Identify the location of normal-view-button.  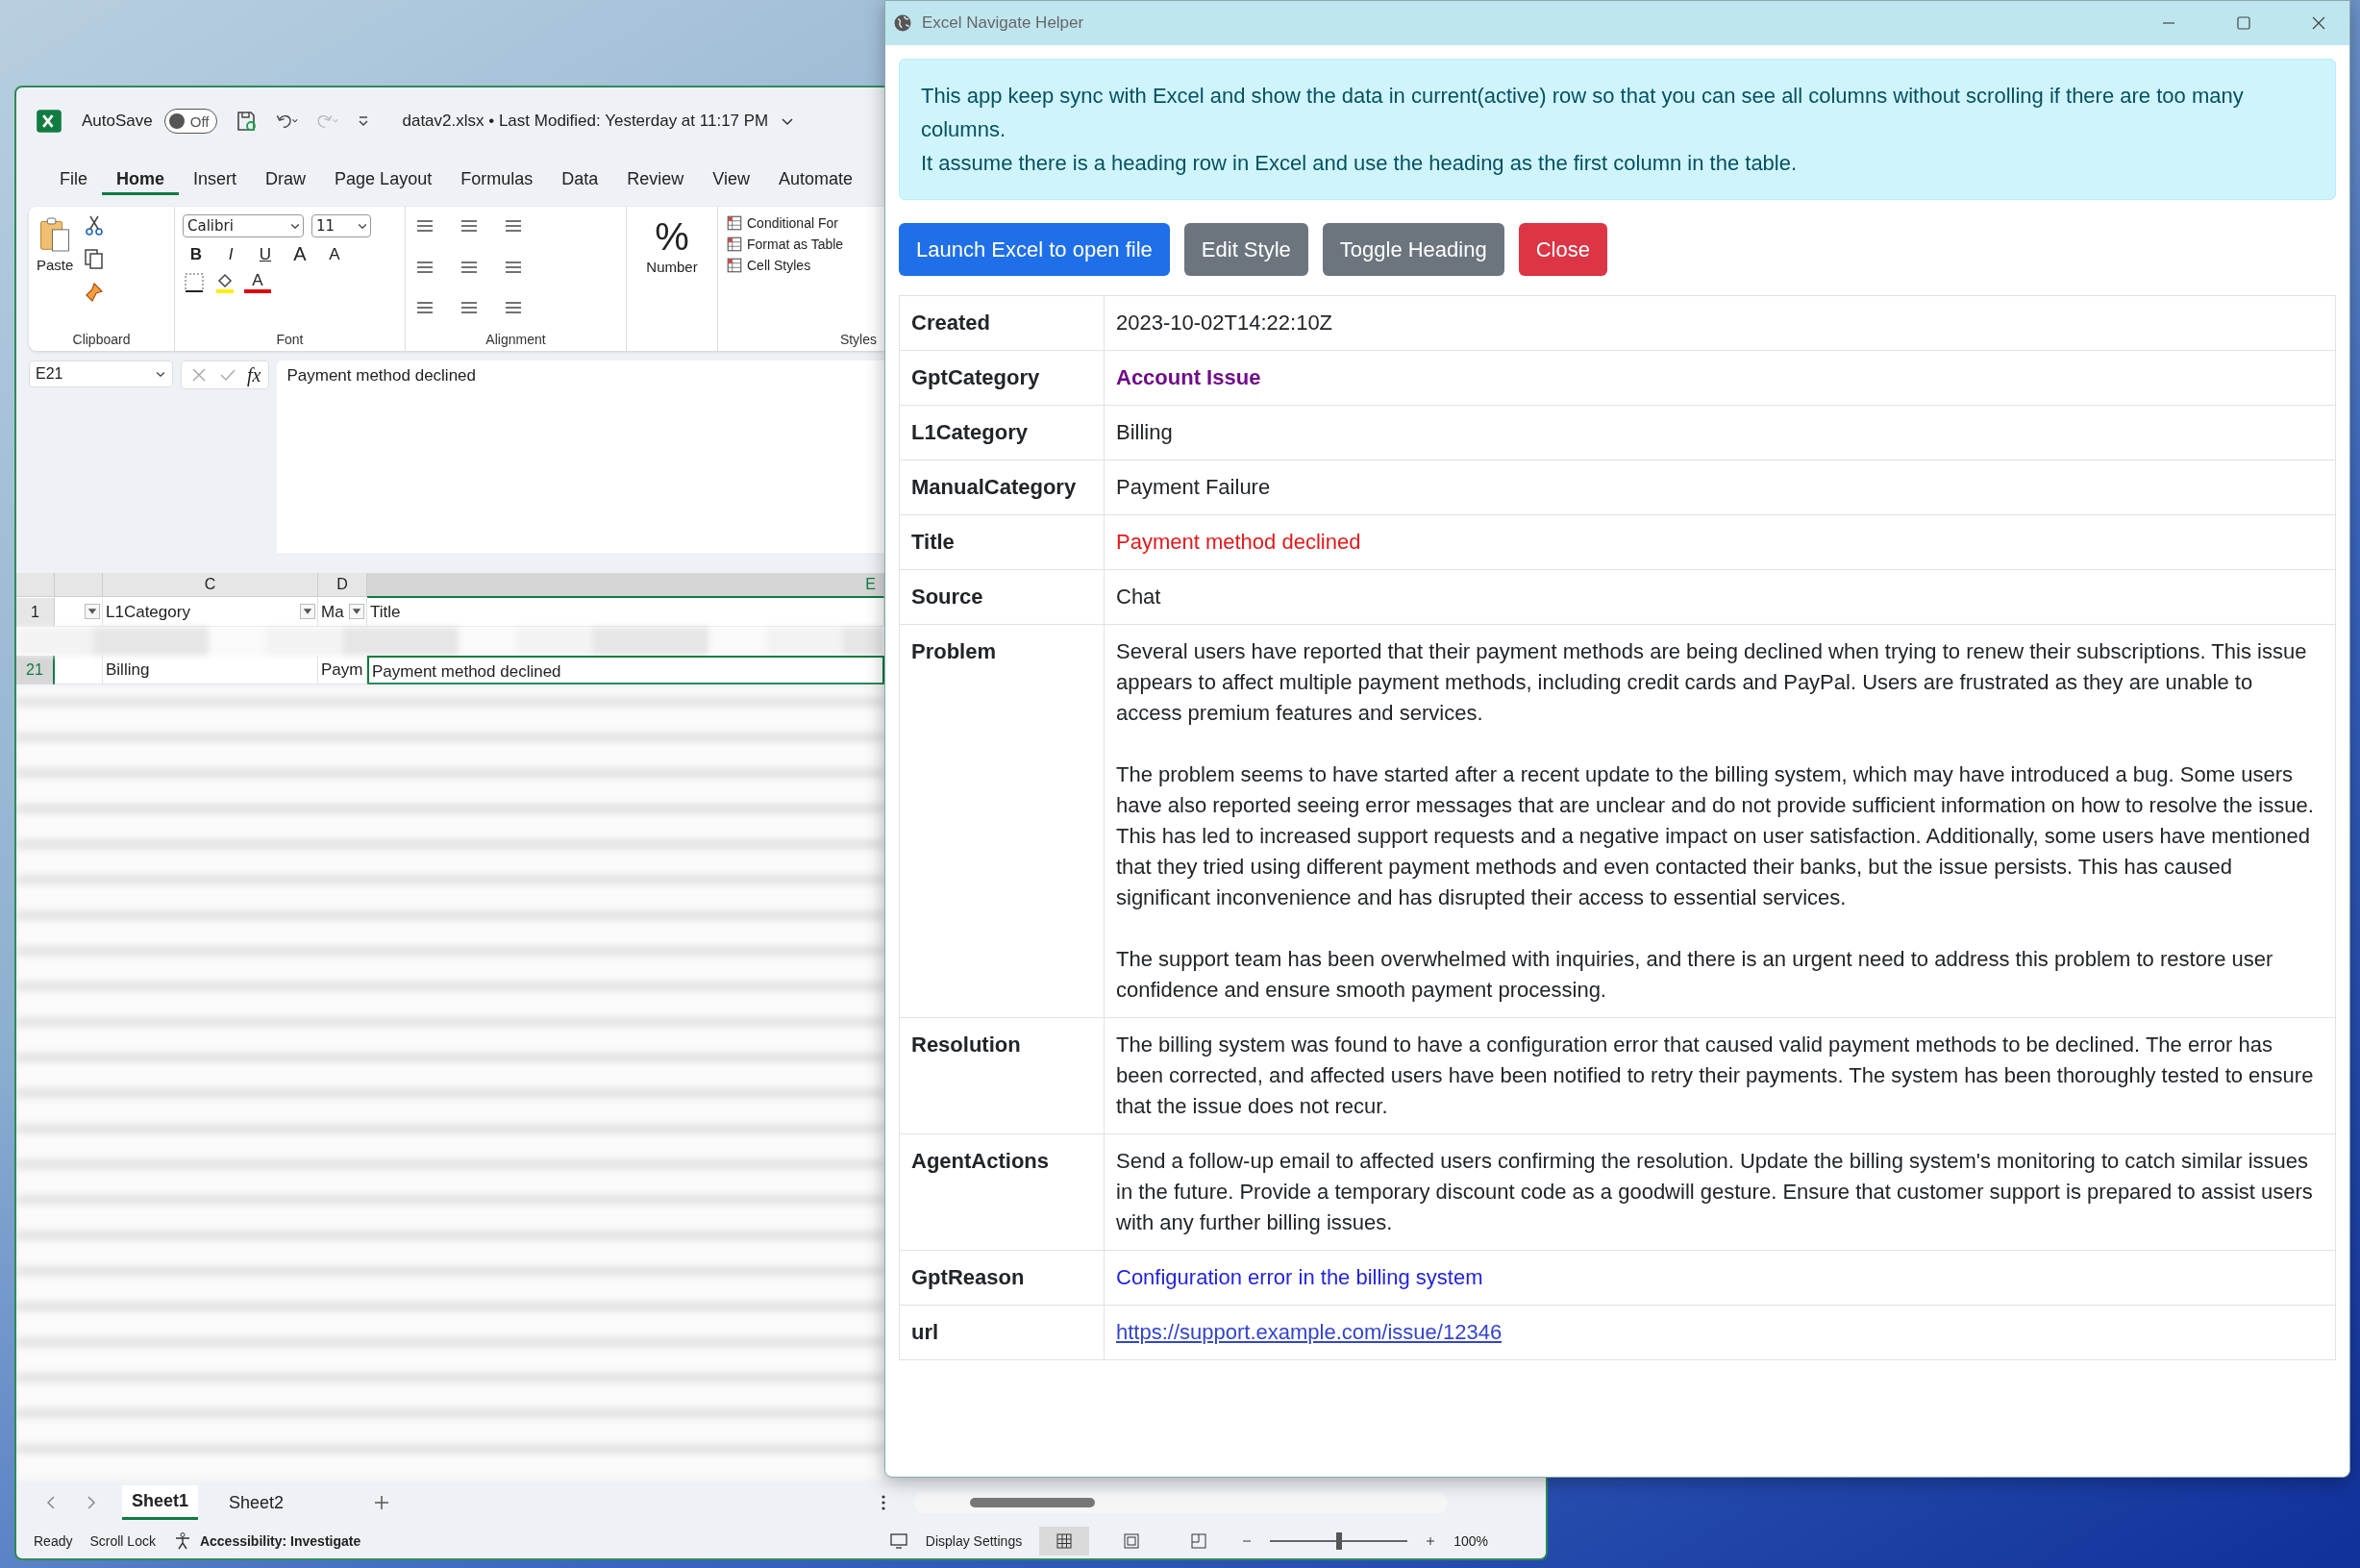
(1065, 1541).